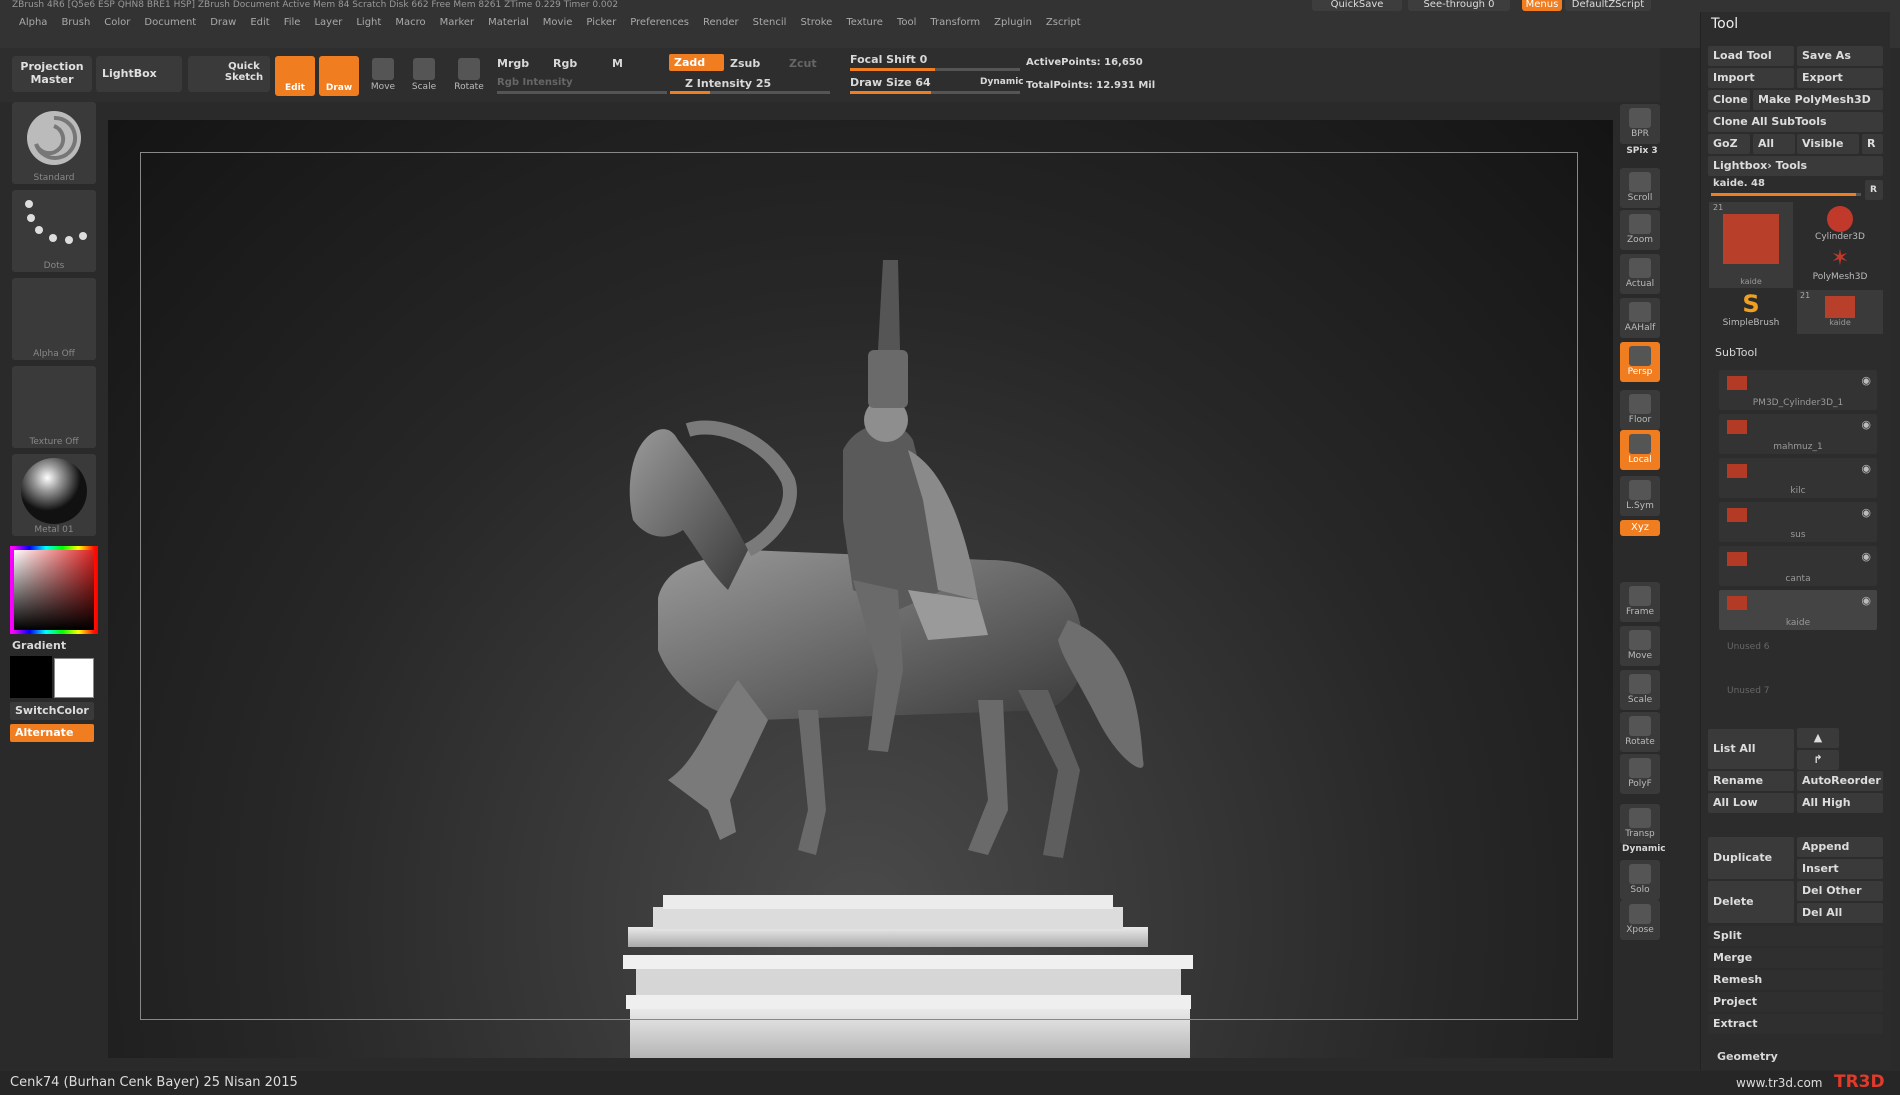 This screenshot has width=1900, height=1095. What do you see at coordinates (295, 76) in the screenshot?
I see `edit-button: Edit` at bounding box center [295, 76].